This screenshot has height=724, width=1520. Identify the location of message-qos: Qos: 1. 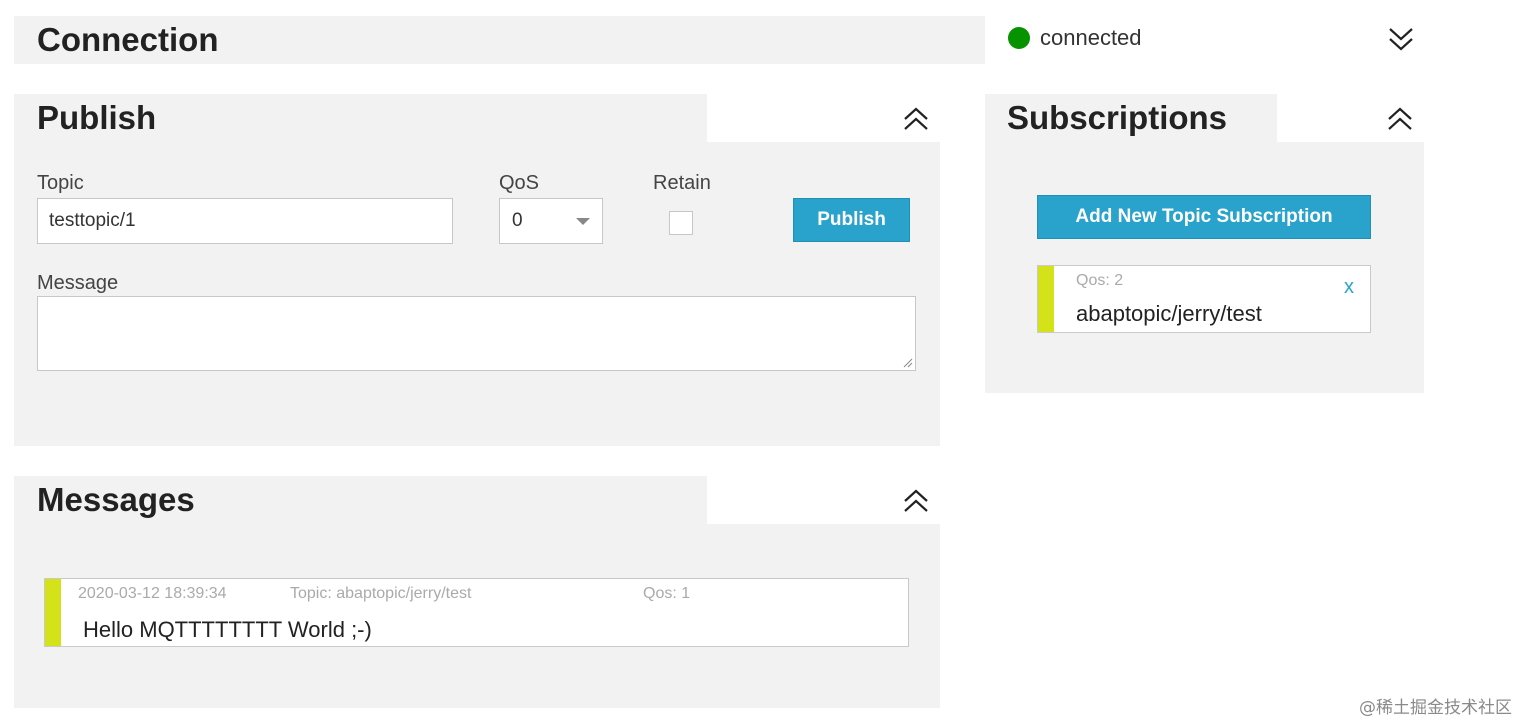
(667, 593).